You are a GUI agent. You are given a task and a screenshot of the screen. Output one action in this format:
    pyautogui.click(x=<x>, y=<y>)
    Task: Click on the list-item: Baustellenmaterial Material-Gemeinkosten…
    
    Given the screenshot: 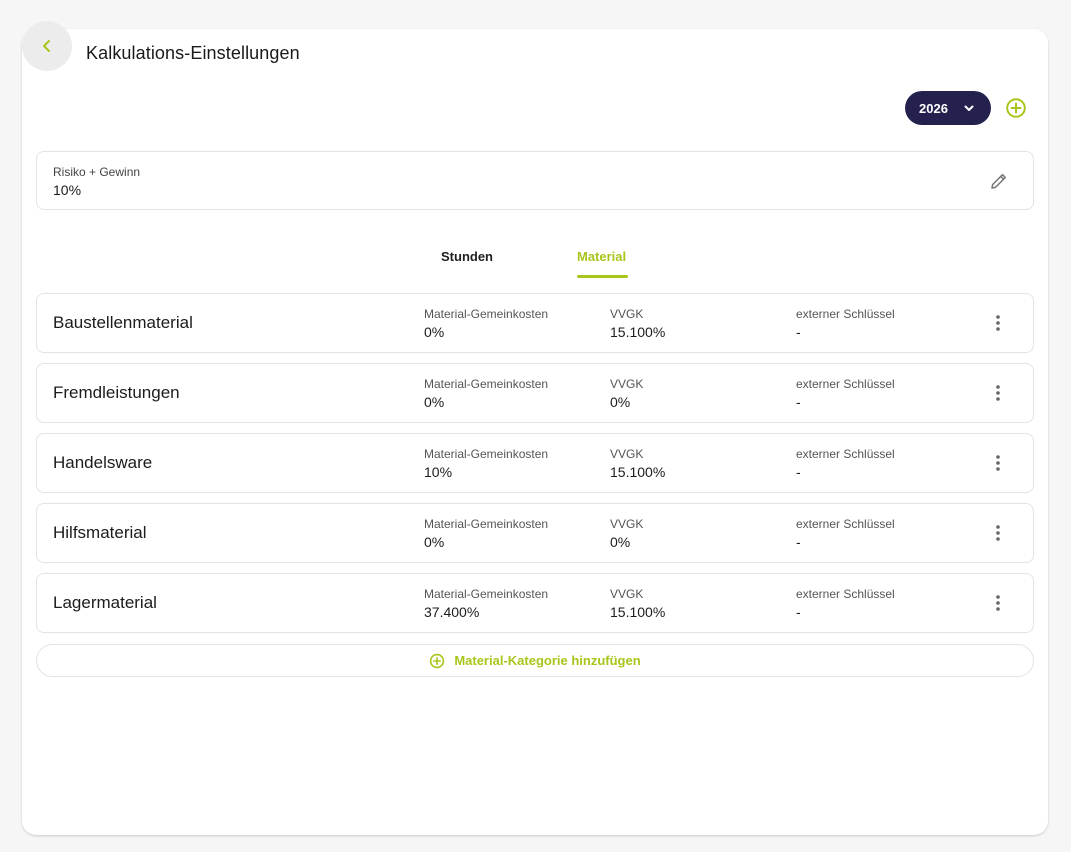 What is the action you would take?
    pyautogui.click(x=535, y=323)
    